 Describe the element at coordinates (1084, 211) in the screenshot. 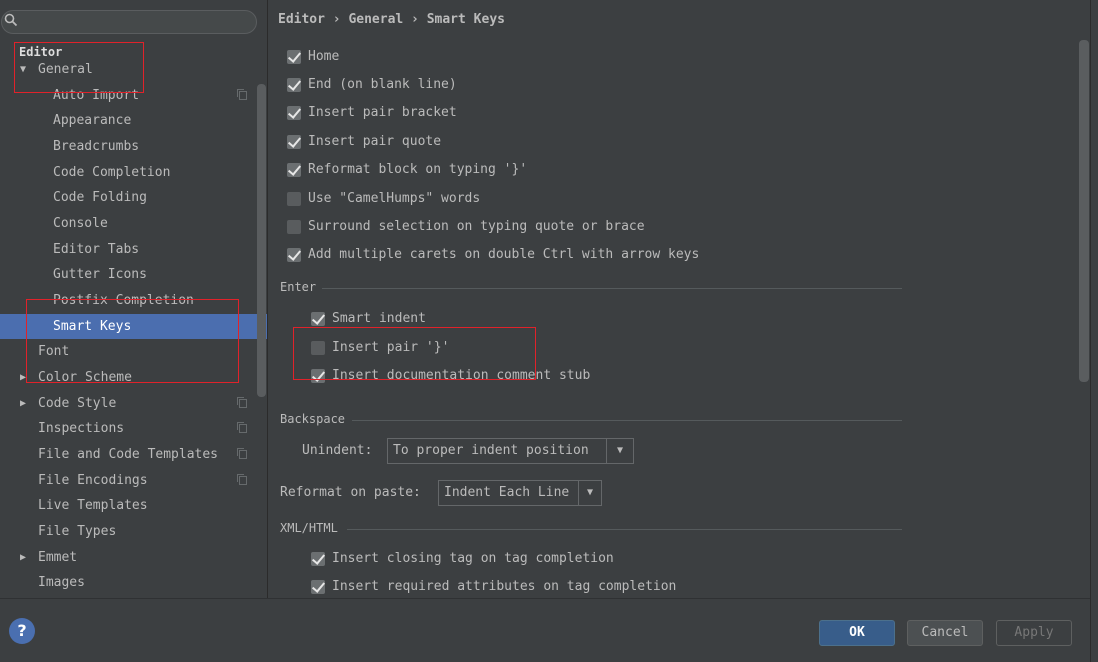

I see `content-scrollbar` at that location.